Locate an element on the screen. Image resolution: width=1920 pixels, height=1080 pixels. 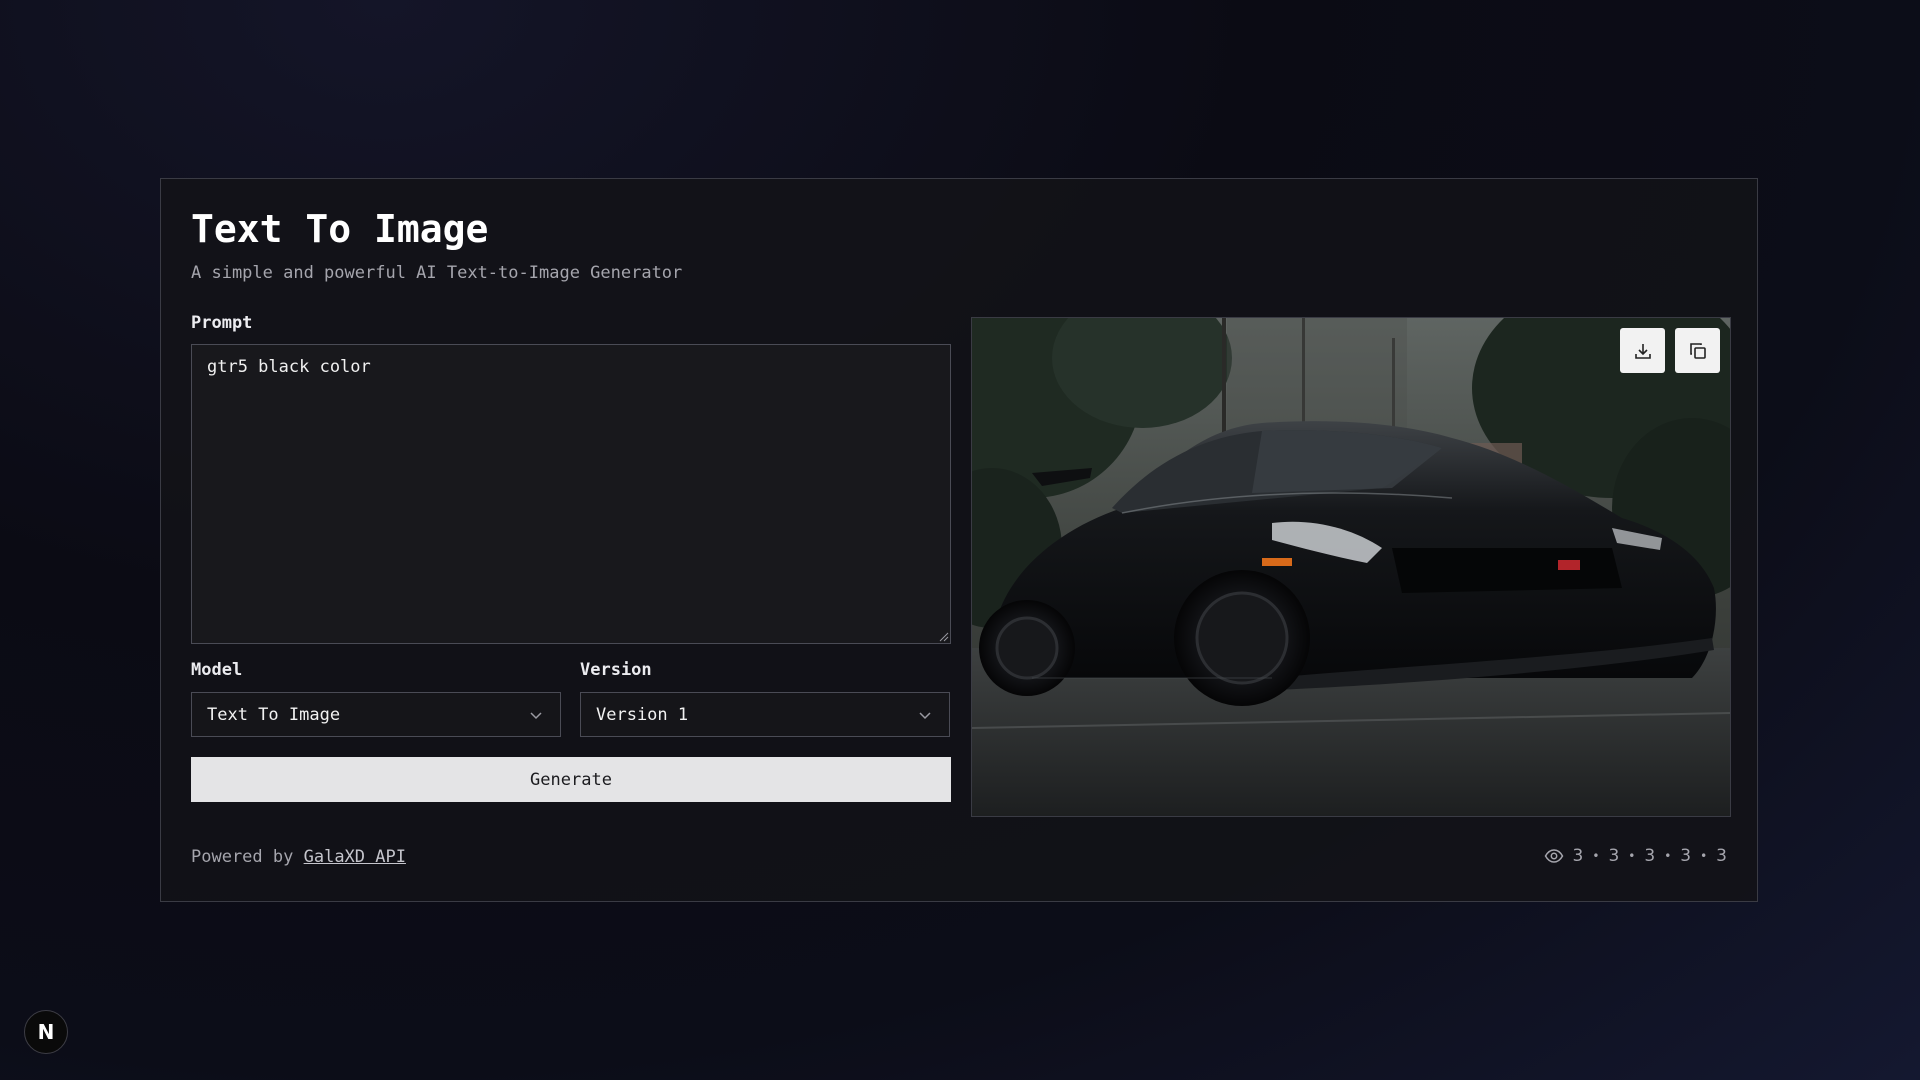
eye-icon is located at coordinates (1553, 856).